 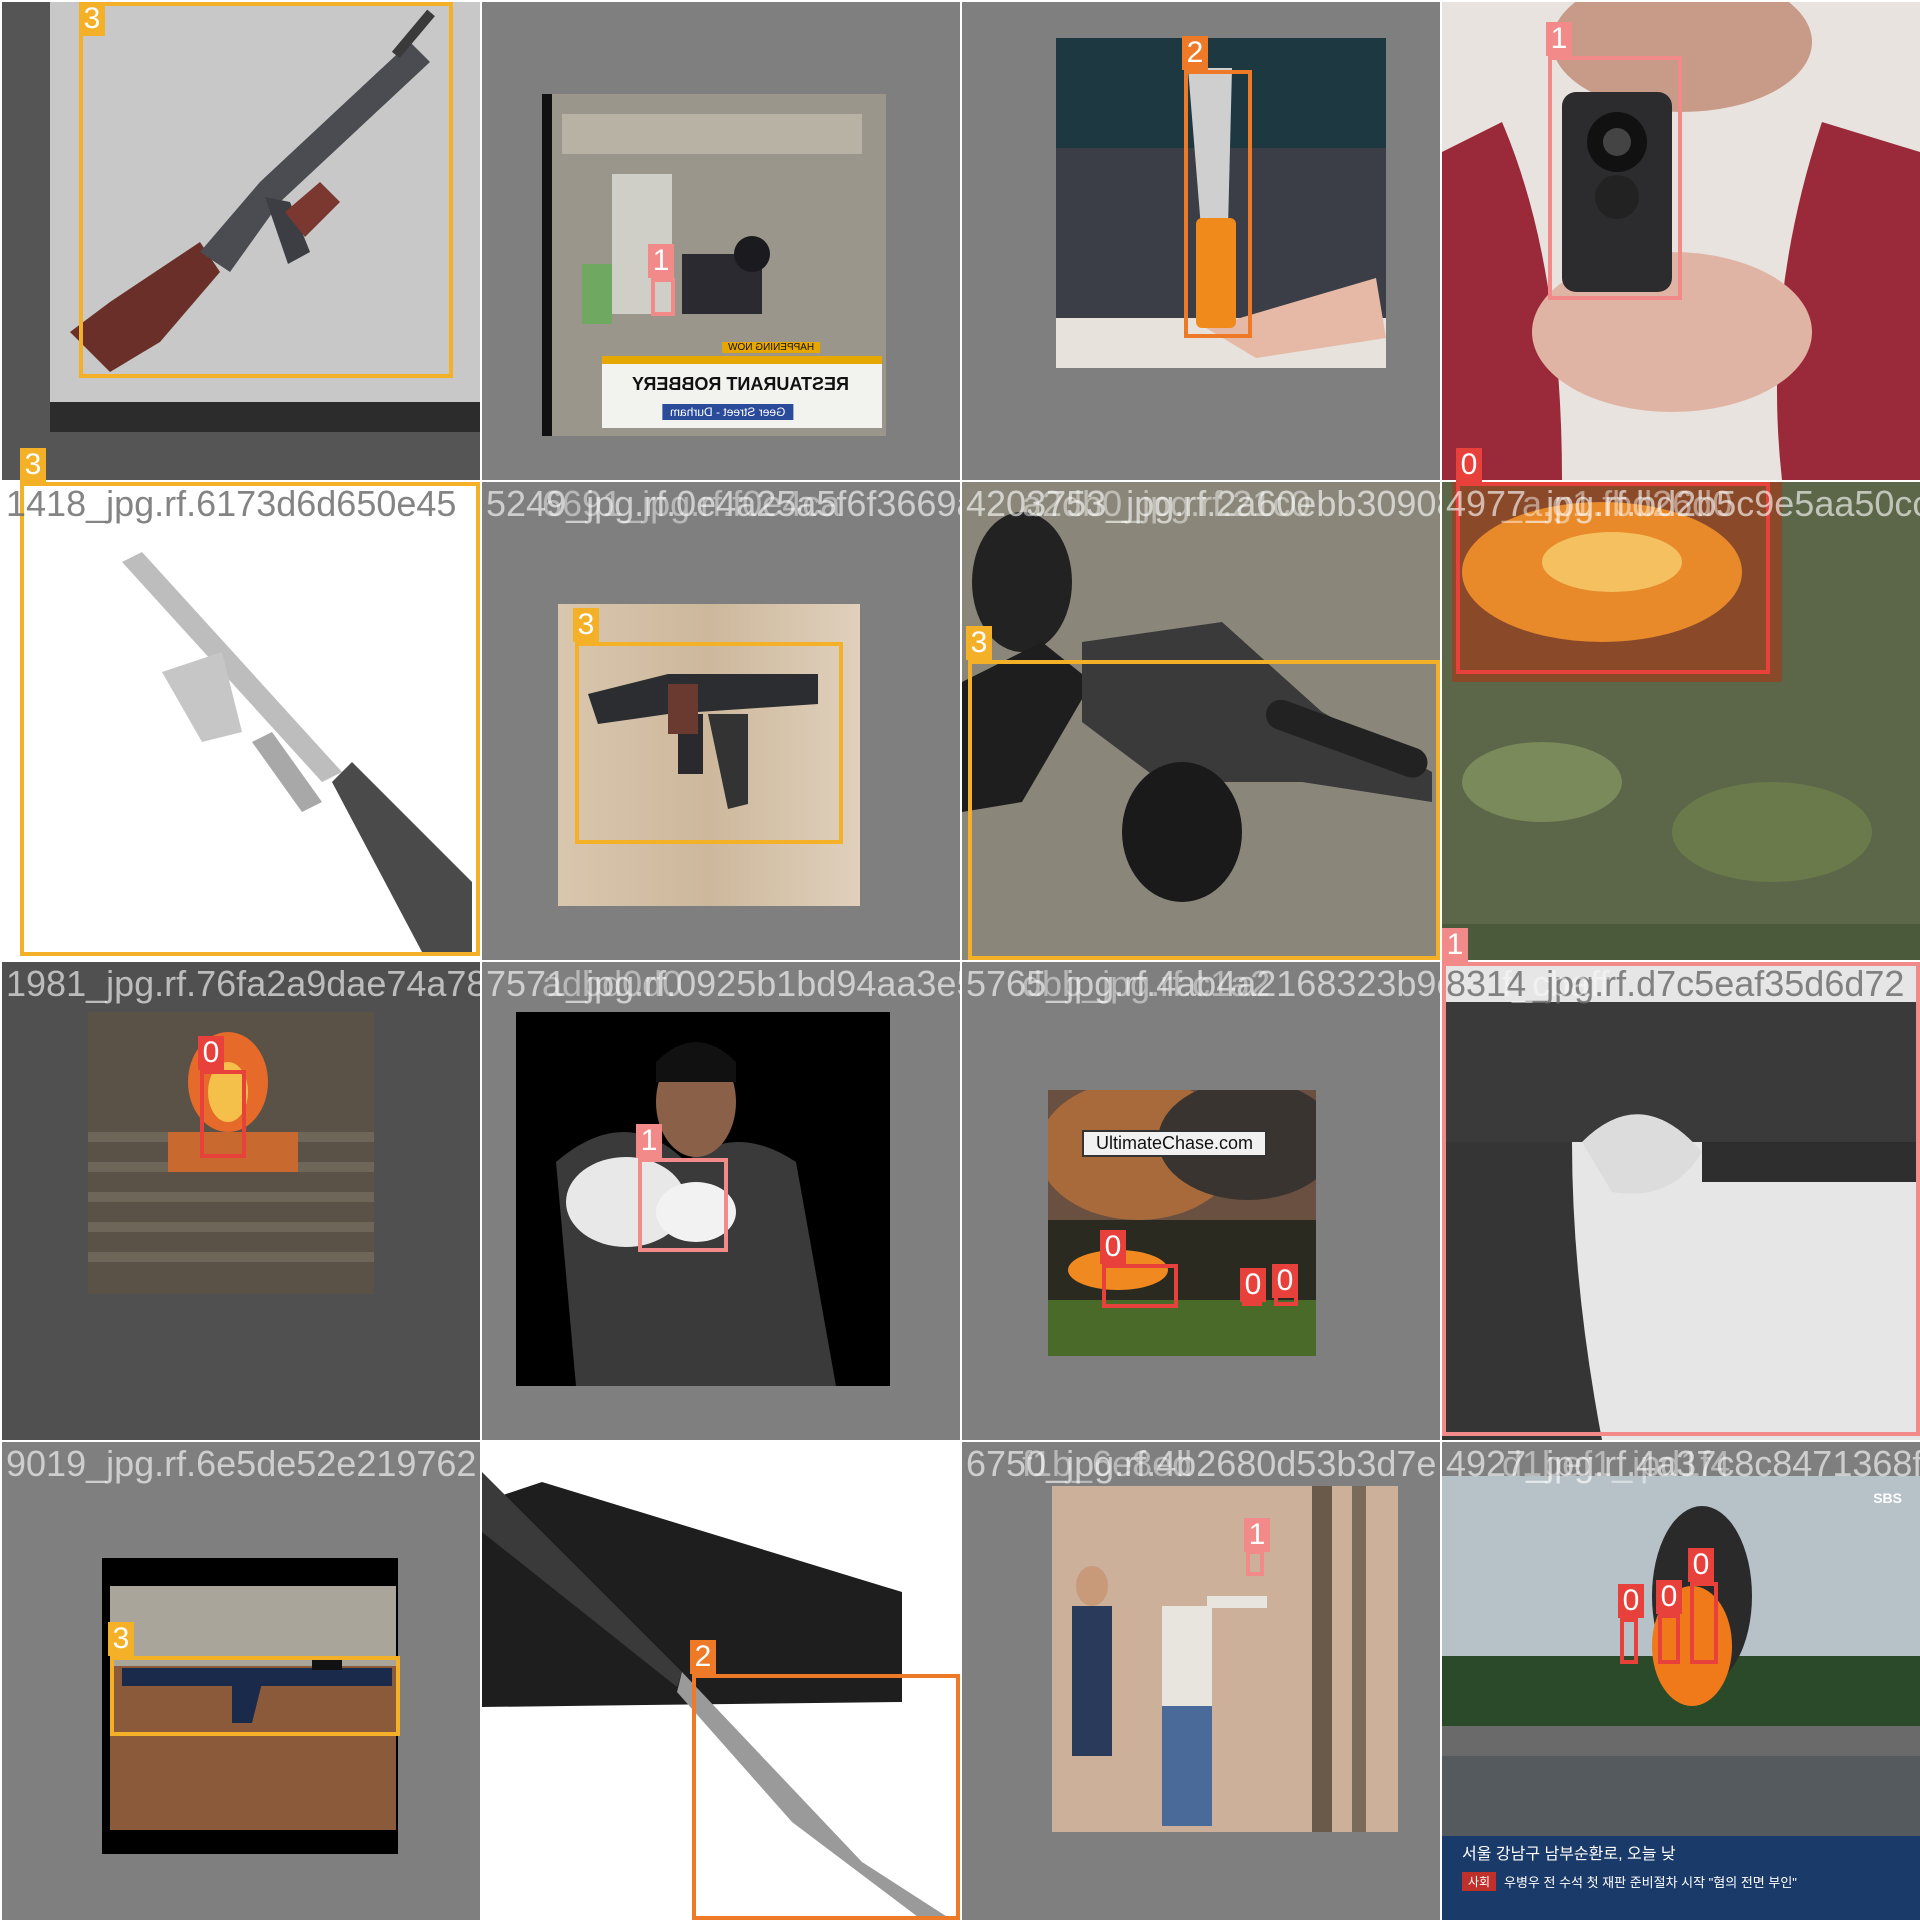 I want to click on tile-rifle-render: 3, so click(x=241, y=241).